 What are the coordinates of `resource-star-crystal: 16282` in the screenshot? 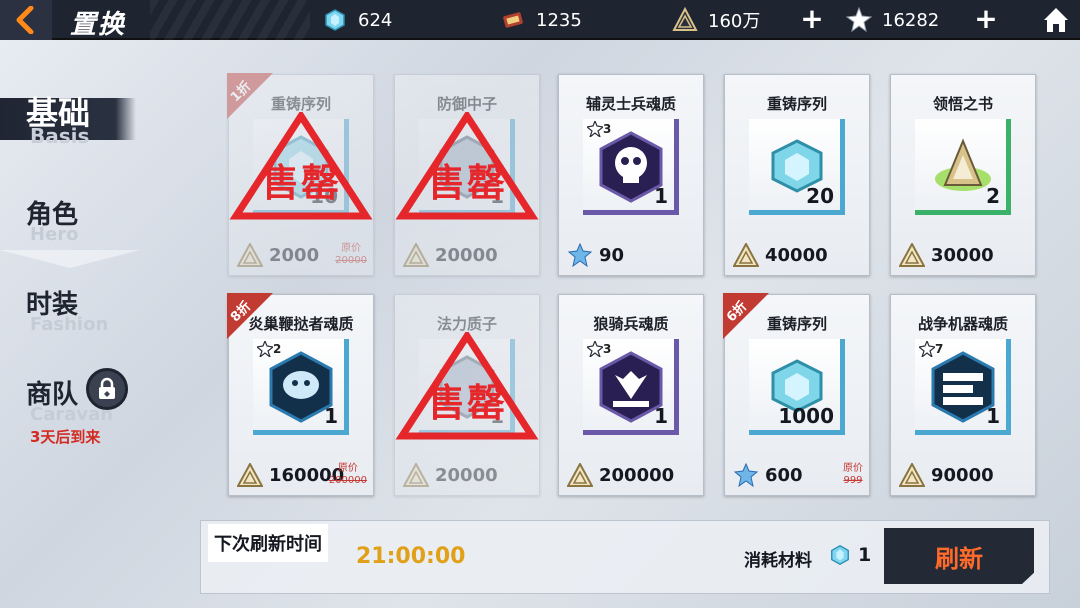 It's located at (892, 20).